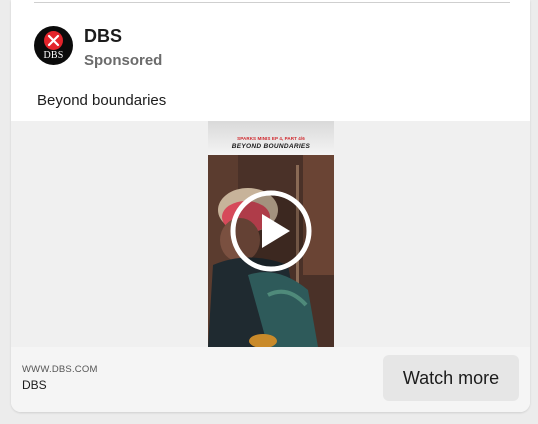 The height and width of the screenshot is (424, 538). I want to click on play-button, so click(271, 231).